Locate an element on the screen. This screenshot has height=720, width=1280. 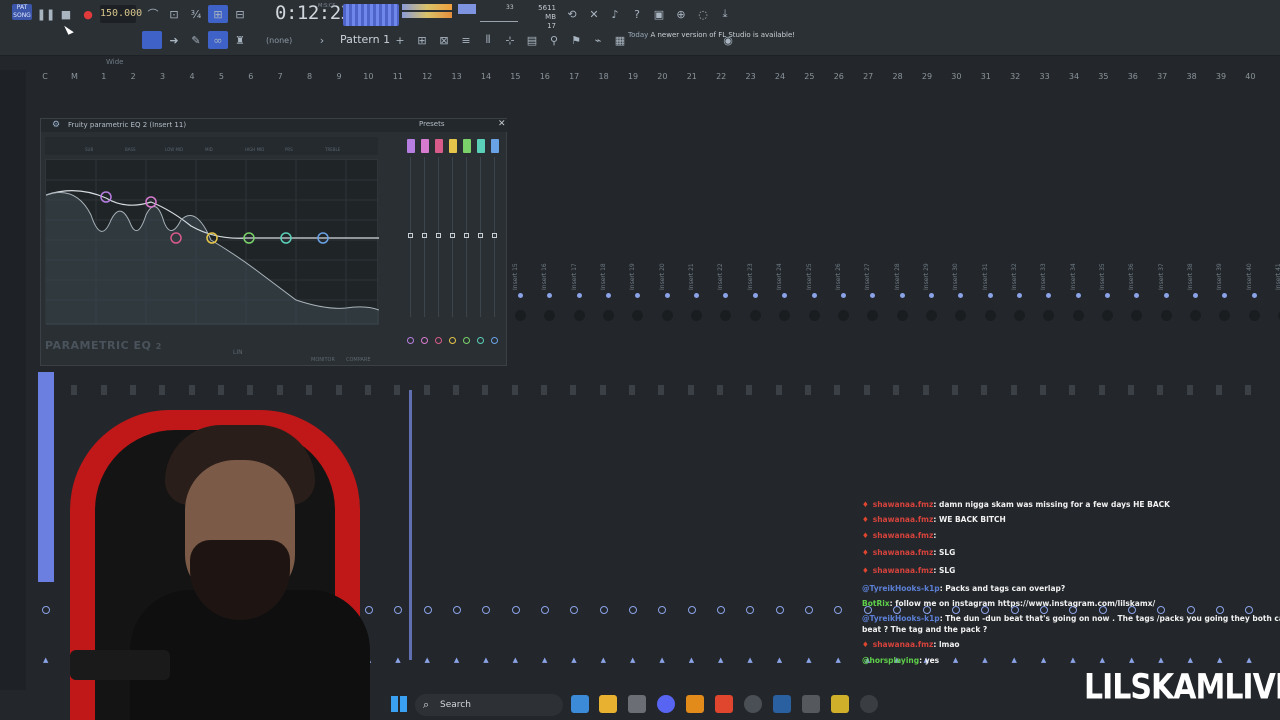
monitor-button: MONITOR is located at coordinates (323, 360).